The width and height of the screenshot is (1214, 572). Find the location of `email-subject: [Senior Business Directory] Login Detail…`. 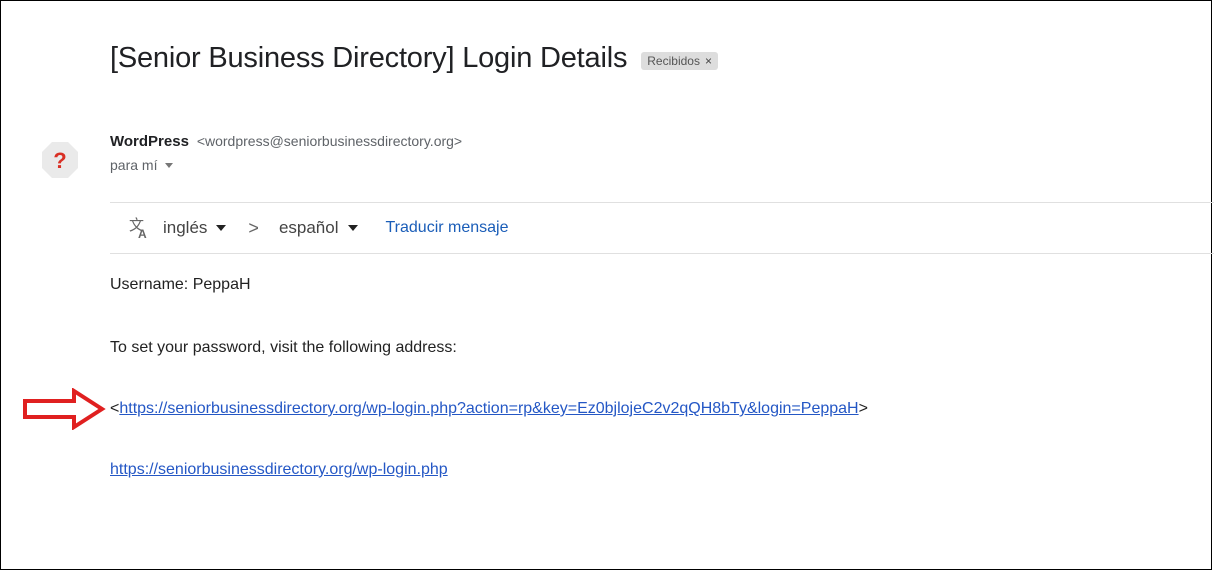

email-subject: [Senior Business Directory] Login Detail… is located at coordinates (369, 58).